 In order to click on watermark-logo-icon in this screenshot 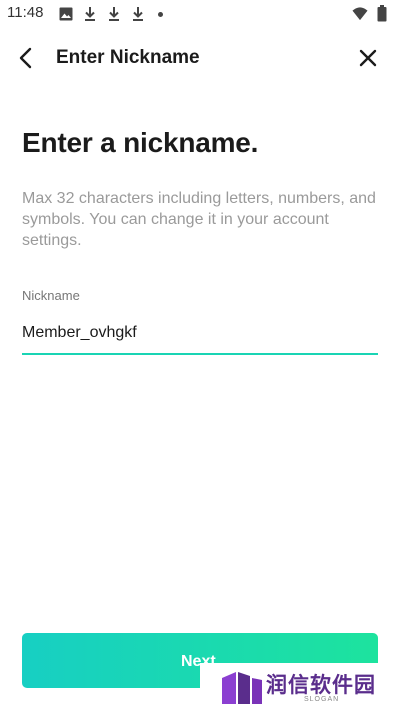, I will do `click(242, 688)`.